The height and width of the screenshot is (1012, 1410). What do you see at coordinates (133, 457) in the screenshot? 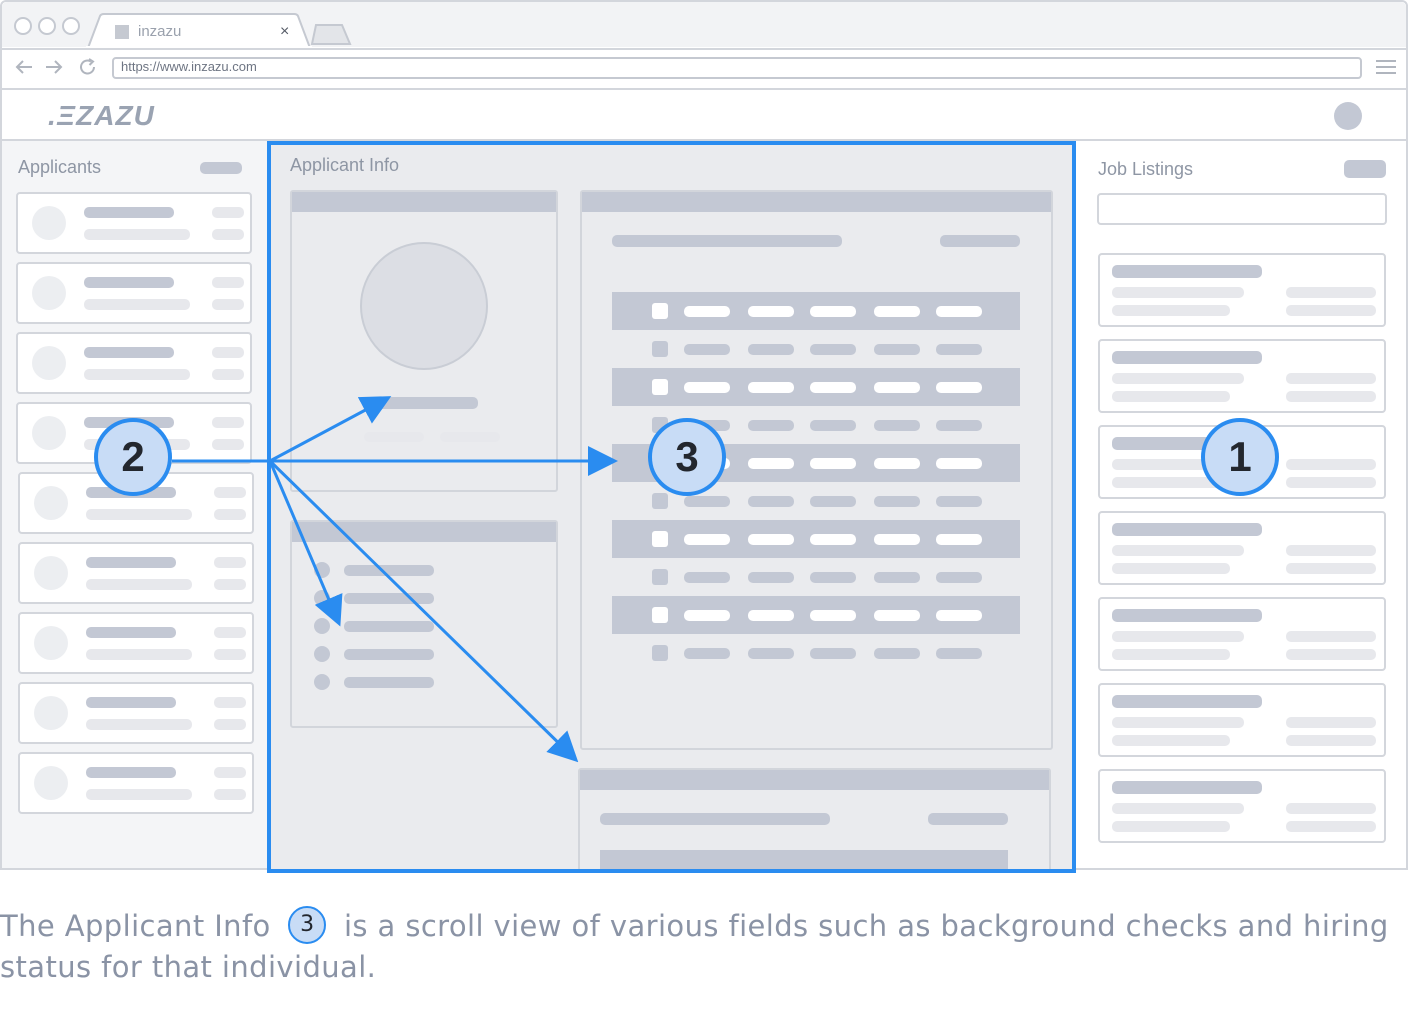
I see `callout-badge-2: 2` at bounding box center [133, 457].